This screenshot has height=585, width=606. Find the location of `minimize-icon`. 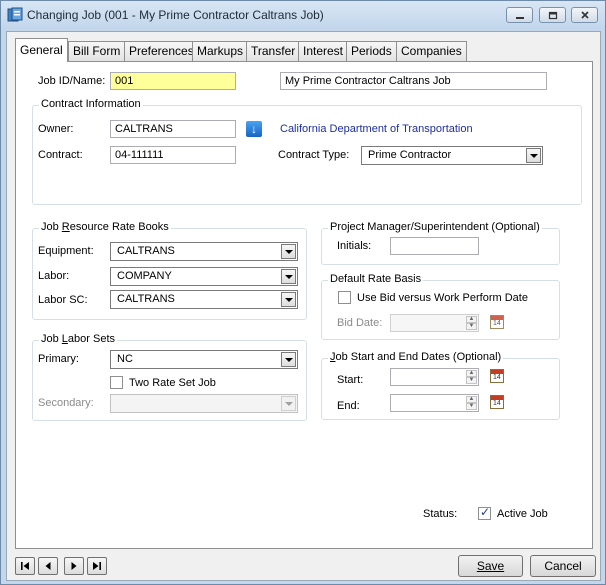

minimize-icon is located at coordinates (519, 18).